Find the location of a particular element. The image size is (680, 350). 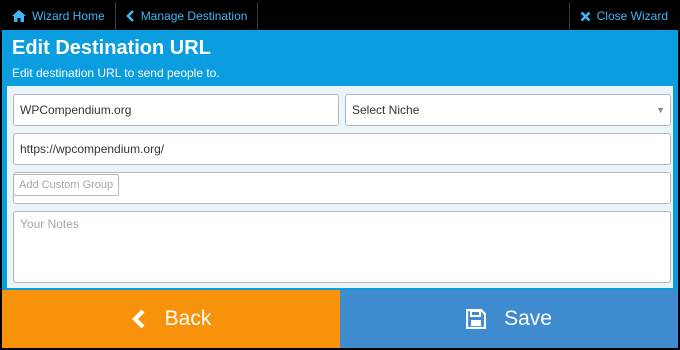

destination-name-input: WPCompendium.org is located at coordinates (176, 110).